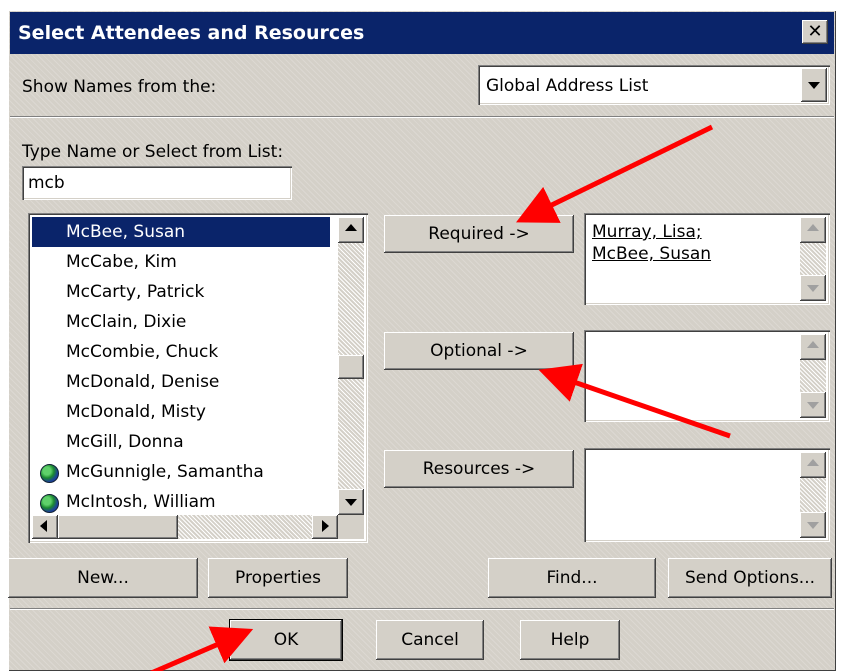  Describe the element at coordinates (430, 640) in the screenshot. I see `cancel-button: Cancel` at that location.